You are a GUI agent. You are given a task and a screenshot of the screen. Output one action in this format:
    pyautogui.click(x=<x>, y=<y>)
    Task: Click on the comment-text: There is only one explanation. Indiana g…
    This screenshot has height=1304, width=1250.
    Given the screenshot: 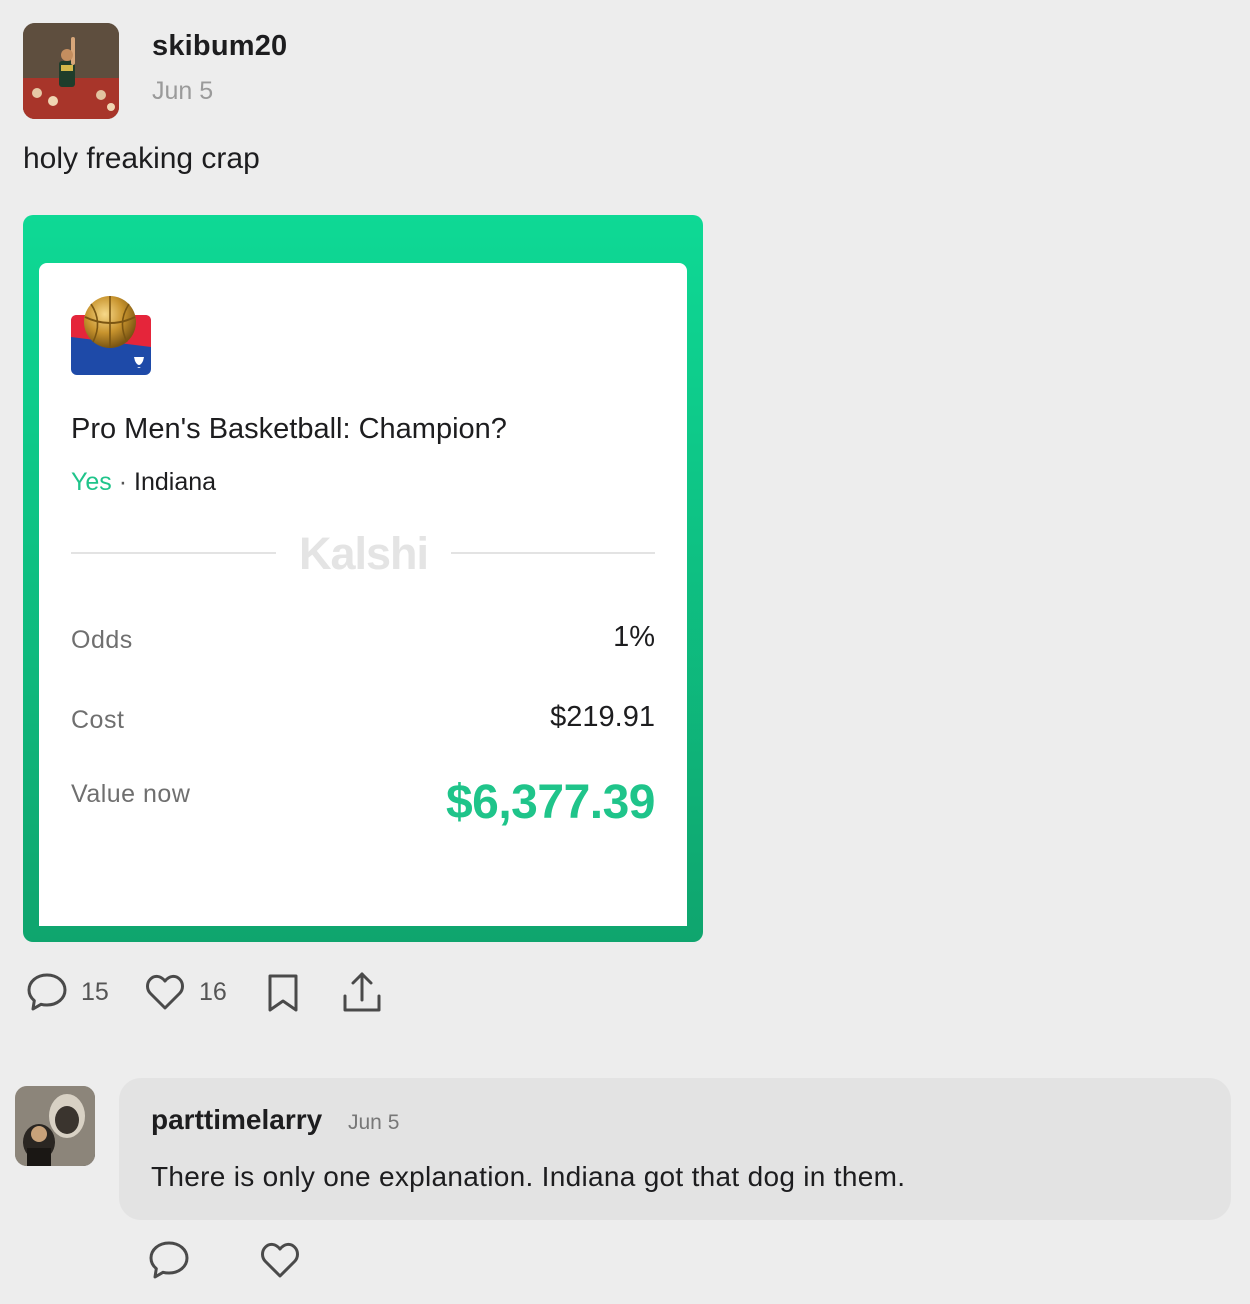 What is the action you would take?
    pyautogui.click(x=528, y=1176)
    